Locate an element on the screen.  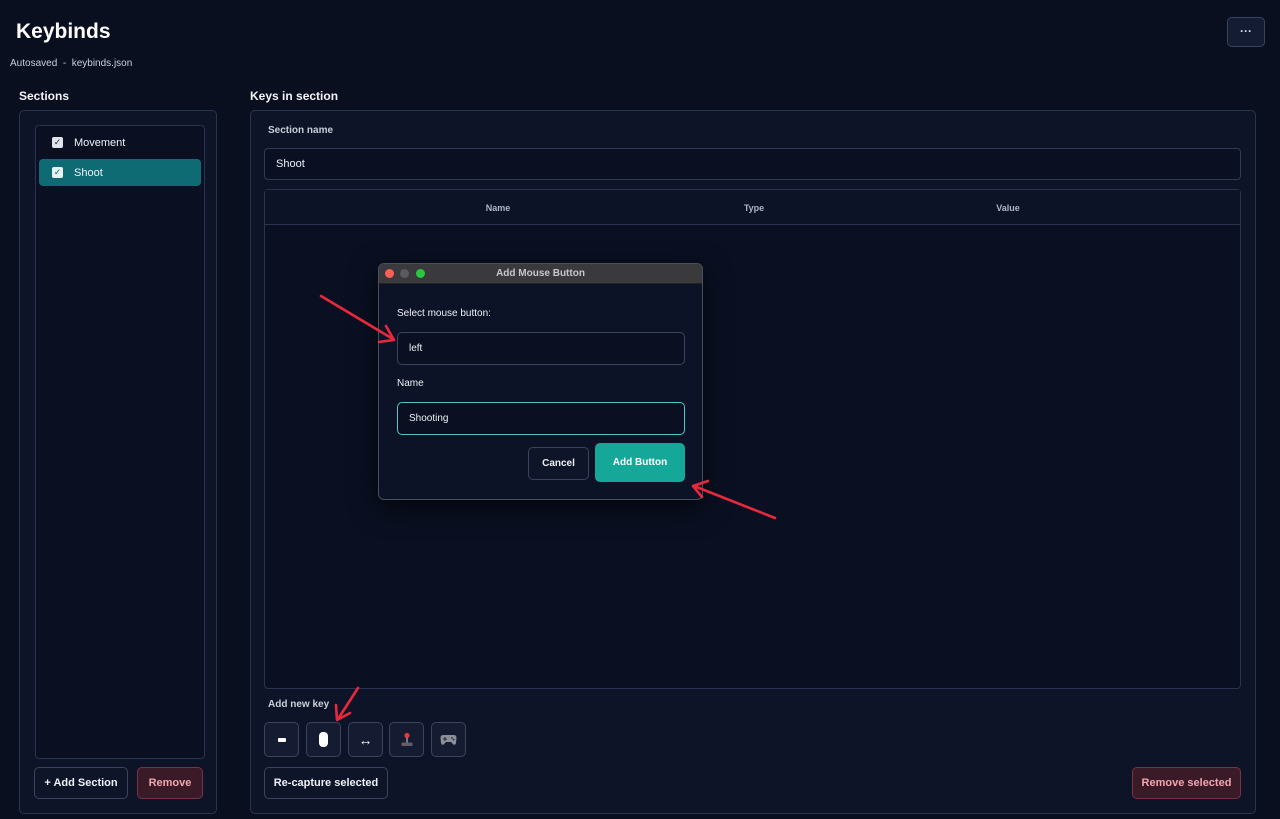
add-mouse-button-button is located at coordinates (323, 739).